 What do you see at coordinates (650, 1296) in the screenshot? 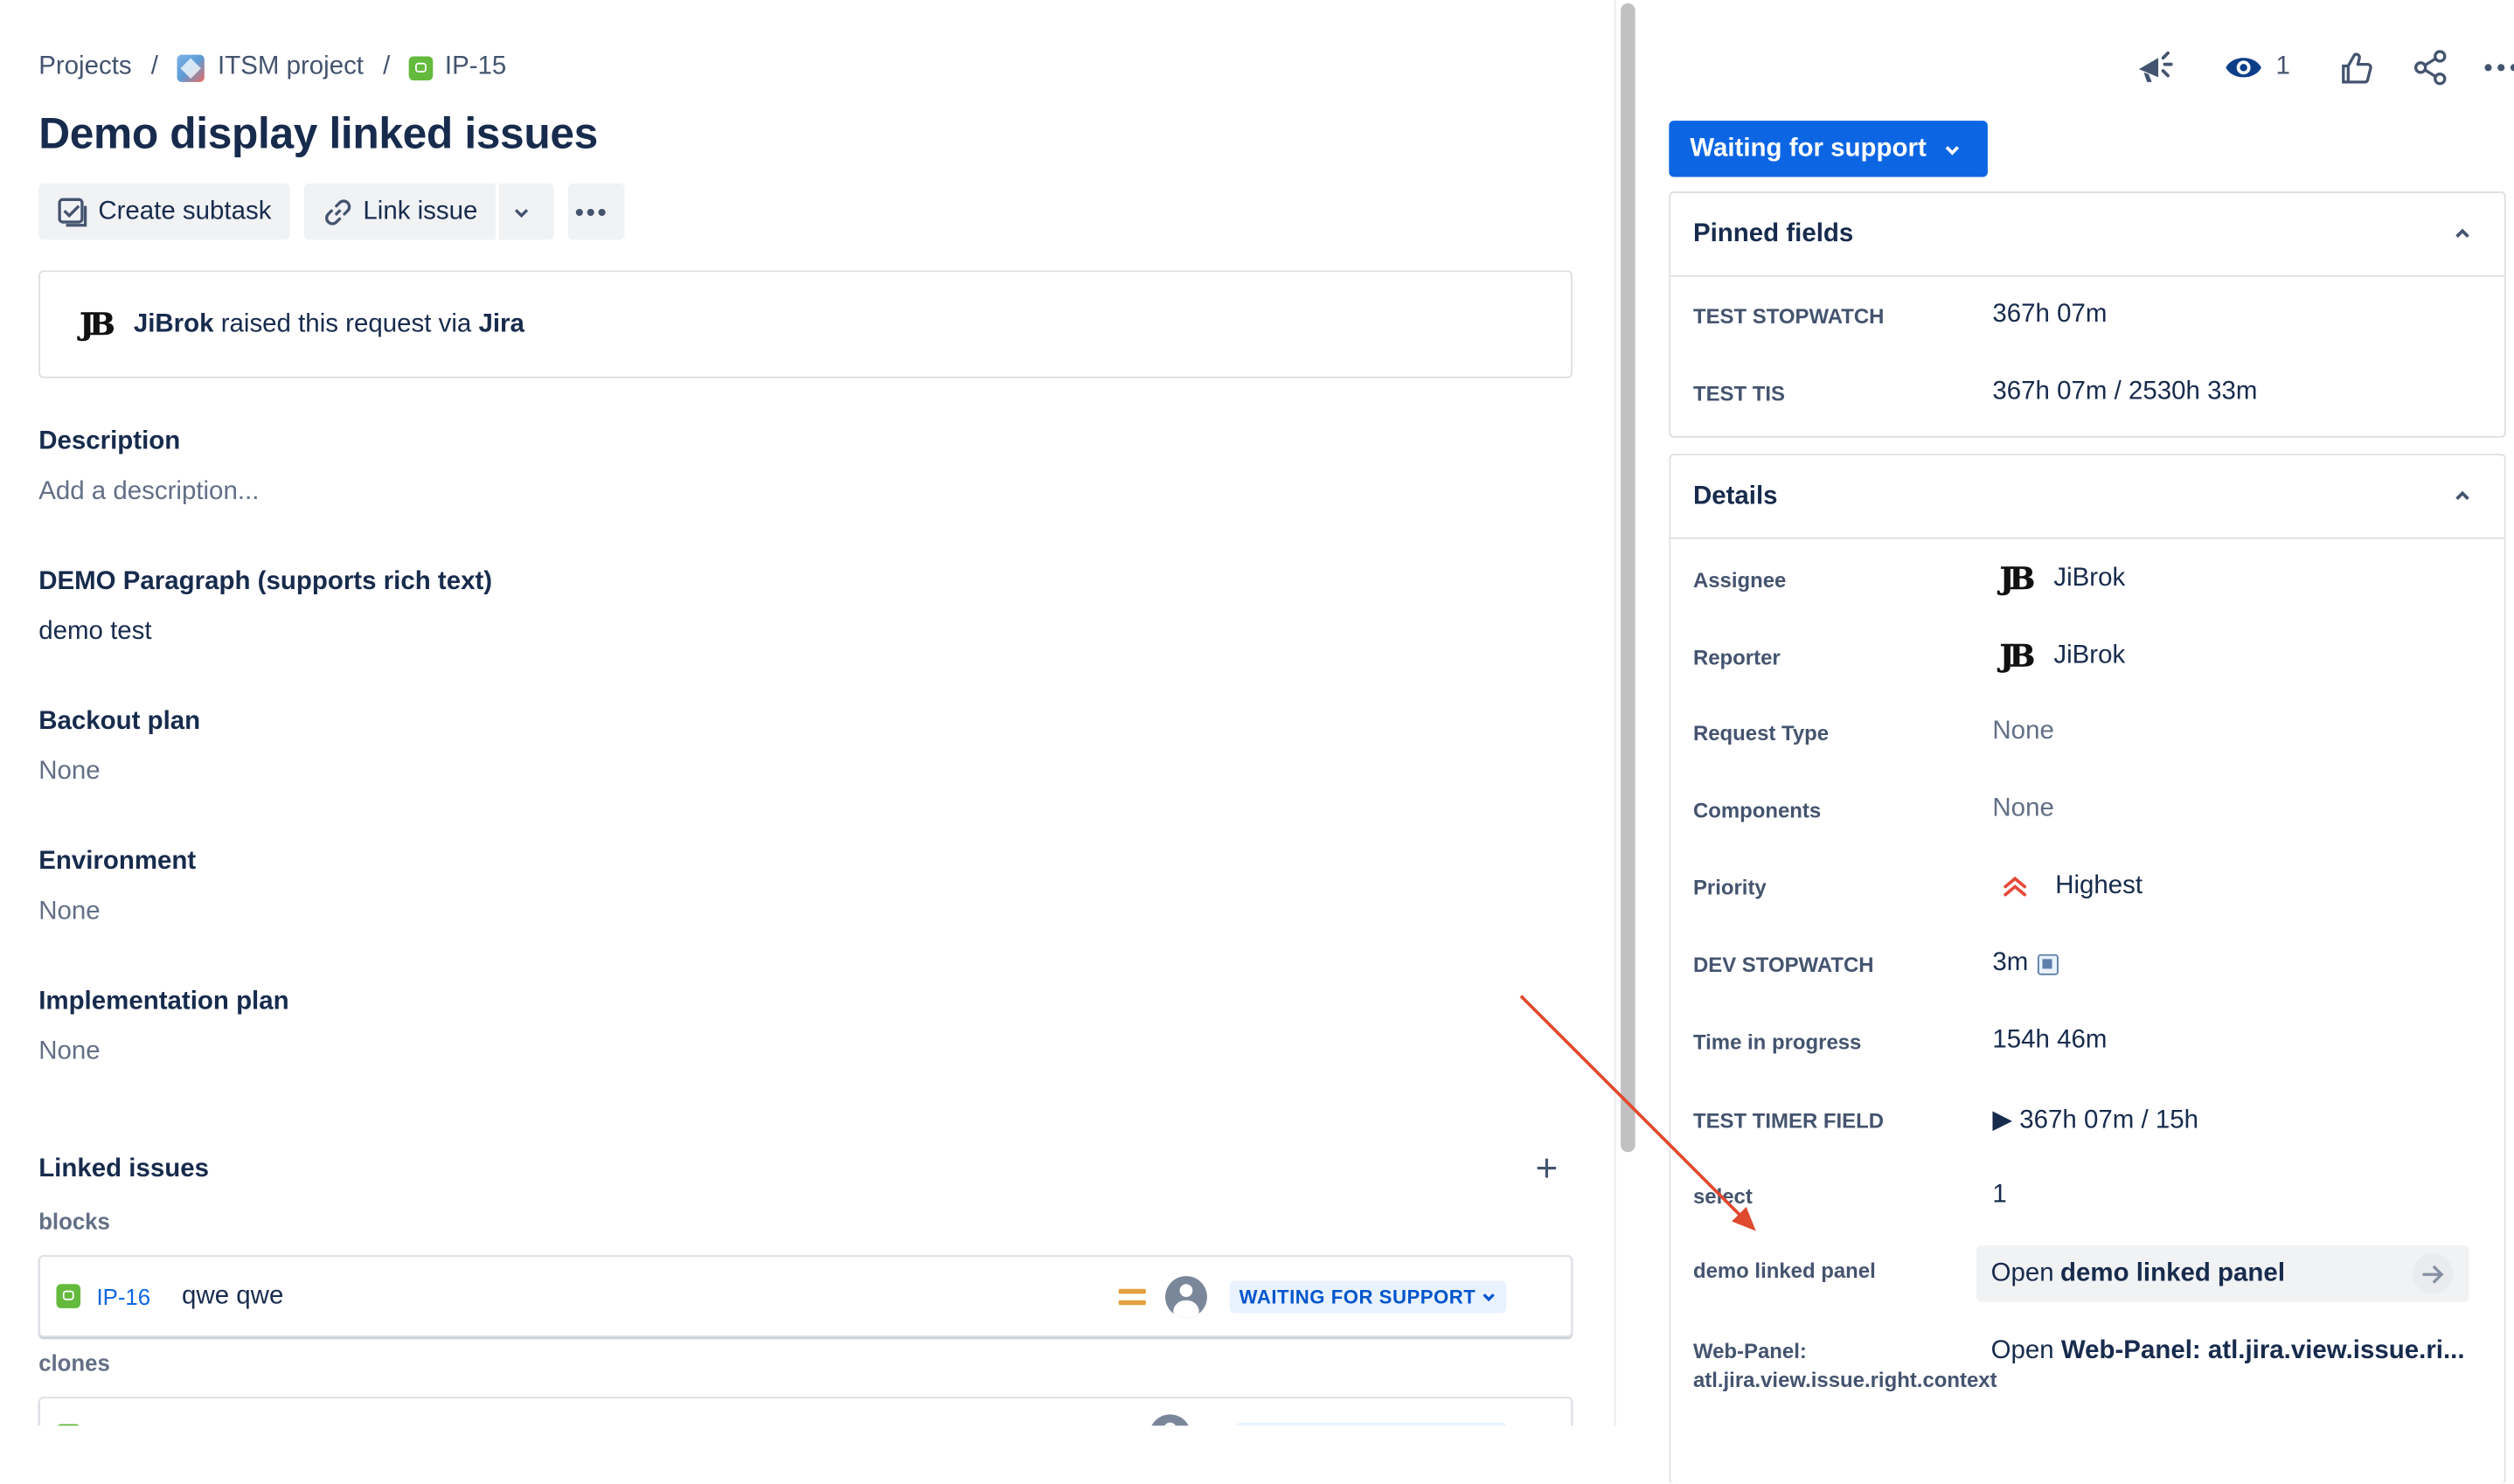
I see `linked-issue-summary: qwe qwe` at bounding box center [650, 1296].